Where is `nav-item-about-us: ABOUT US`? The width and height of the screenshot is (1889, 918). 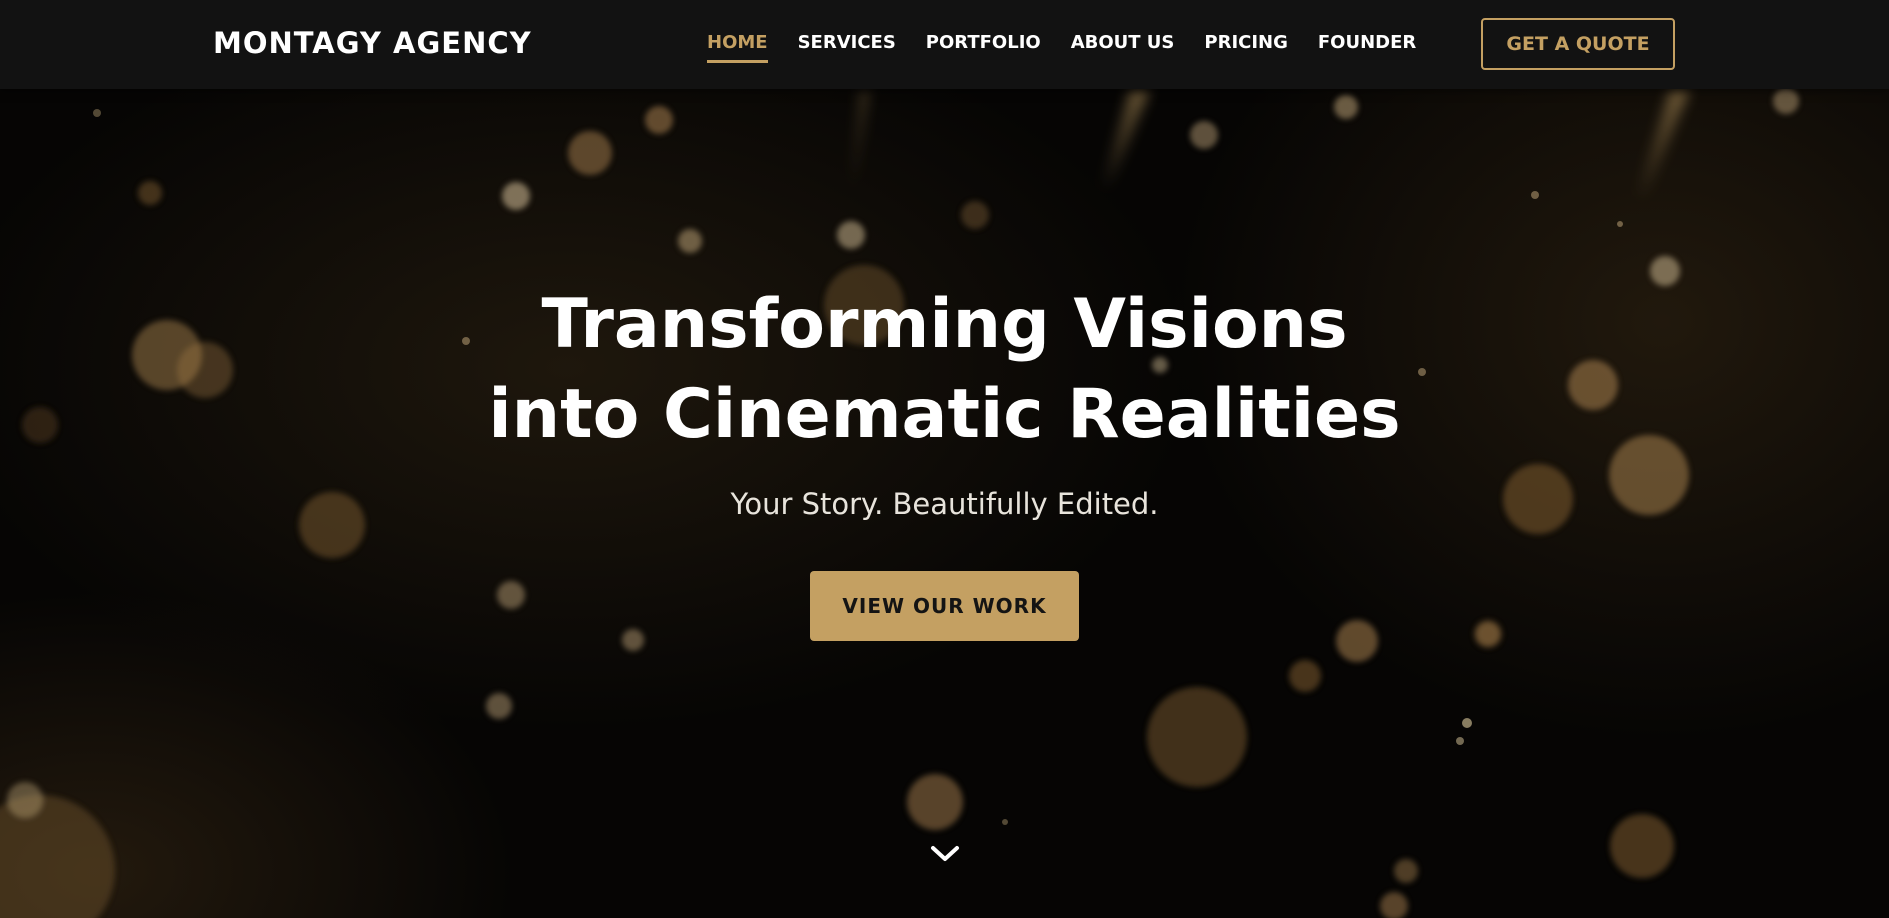
nav-item-about-us: ABOUT US is located at coordinates (1123, 47).